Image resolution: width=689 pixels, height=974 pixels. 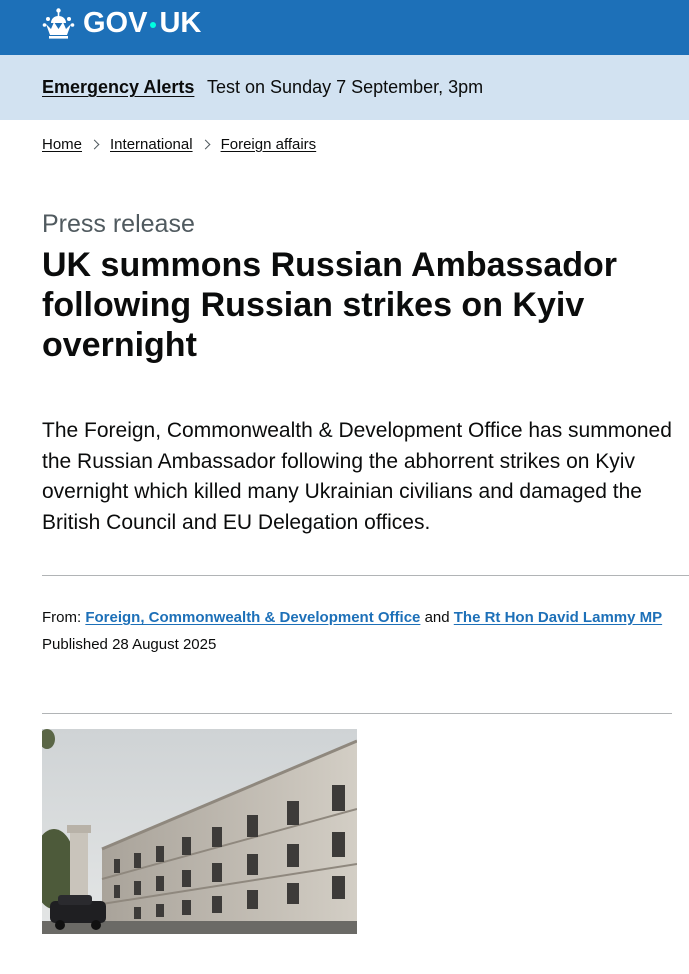 I want to click on from-and-text: and, so click(x=437, y=617).